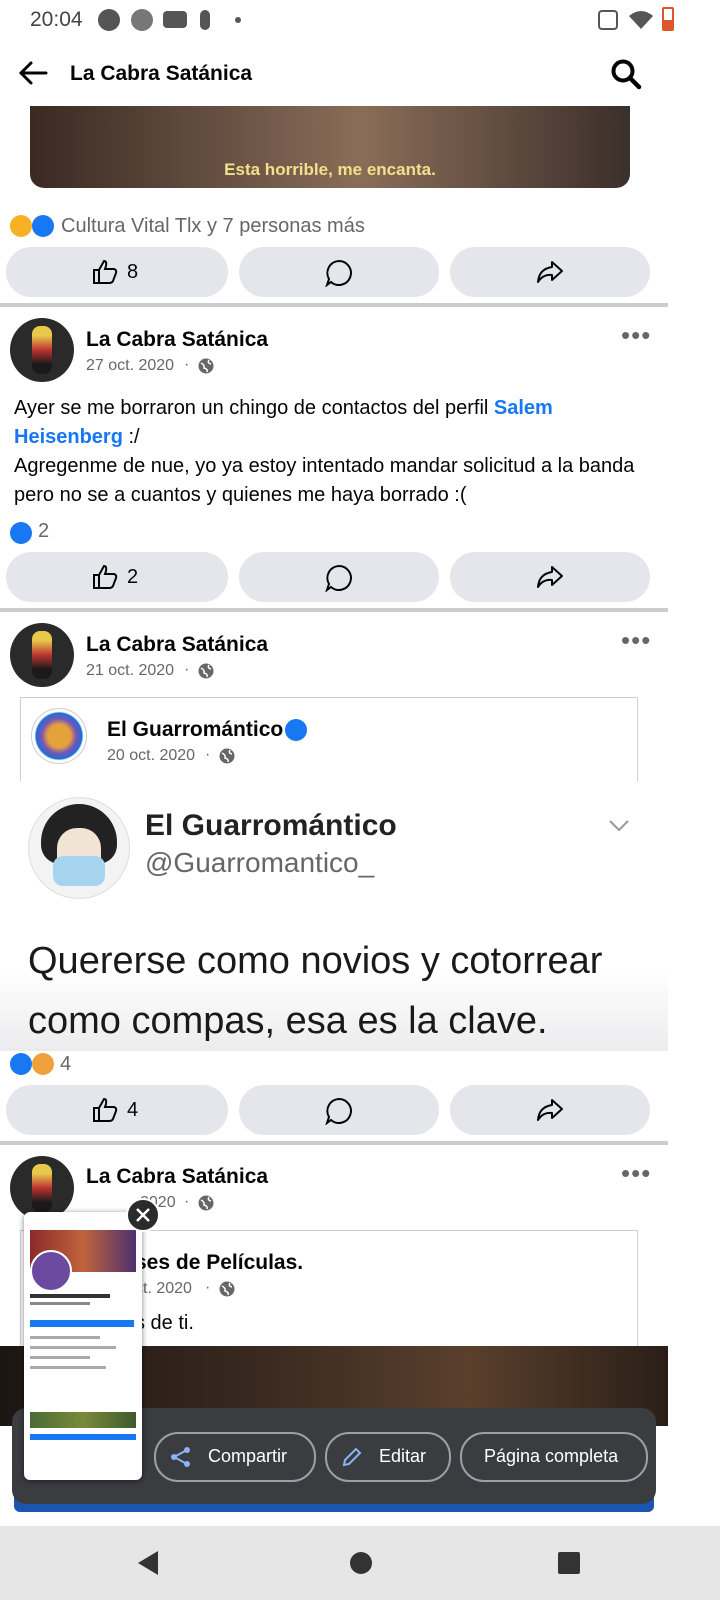 The width and height of the screenshot is (720, 1600). I want to click on full-page-label: Página completa, so click(551, 1456).